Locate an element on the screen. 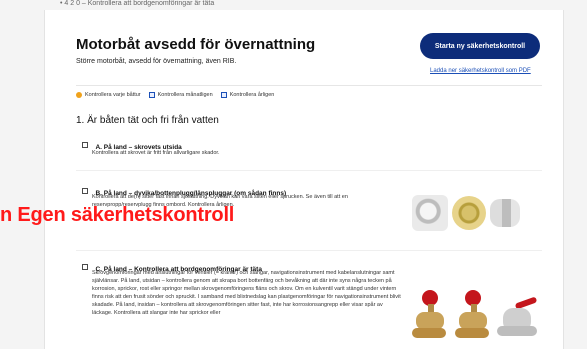 This screenshot has height=349, width=587. legend-item-every-trip: Kontrollera varje båttur is located at coordinates (108, 95).